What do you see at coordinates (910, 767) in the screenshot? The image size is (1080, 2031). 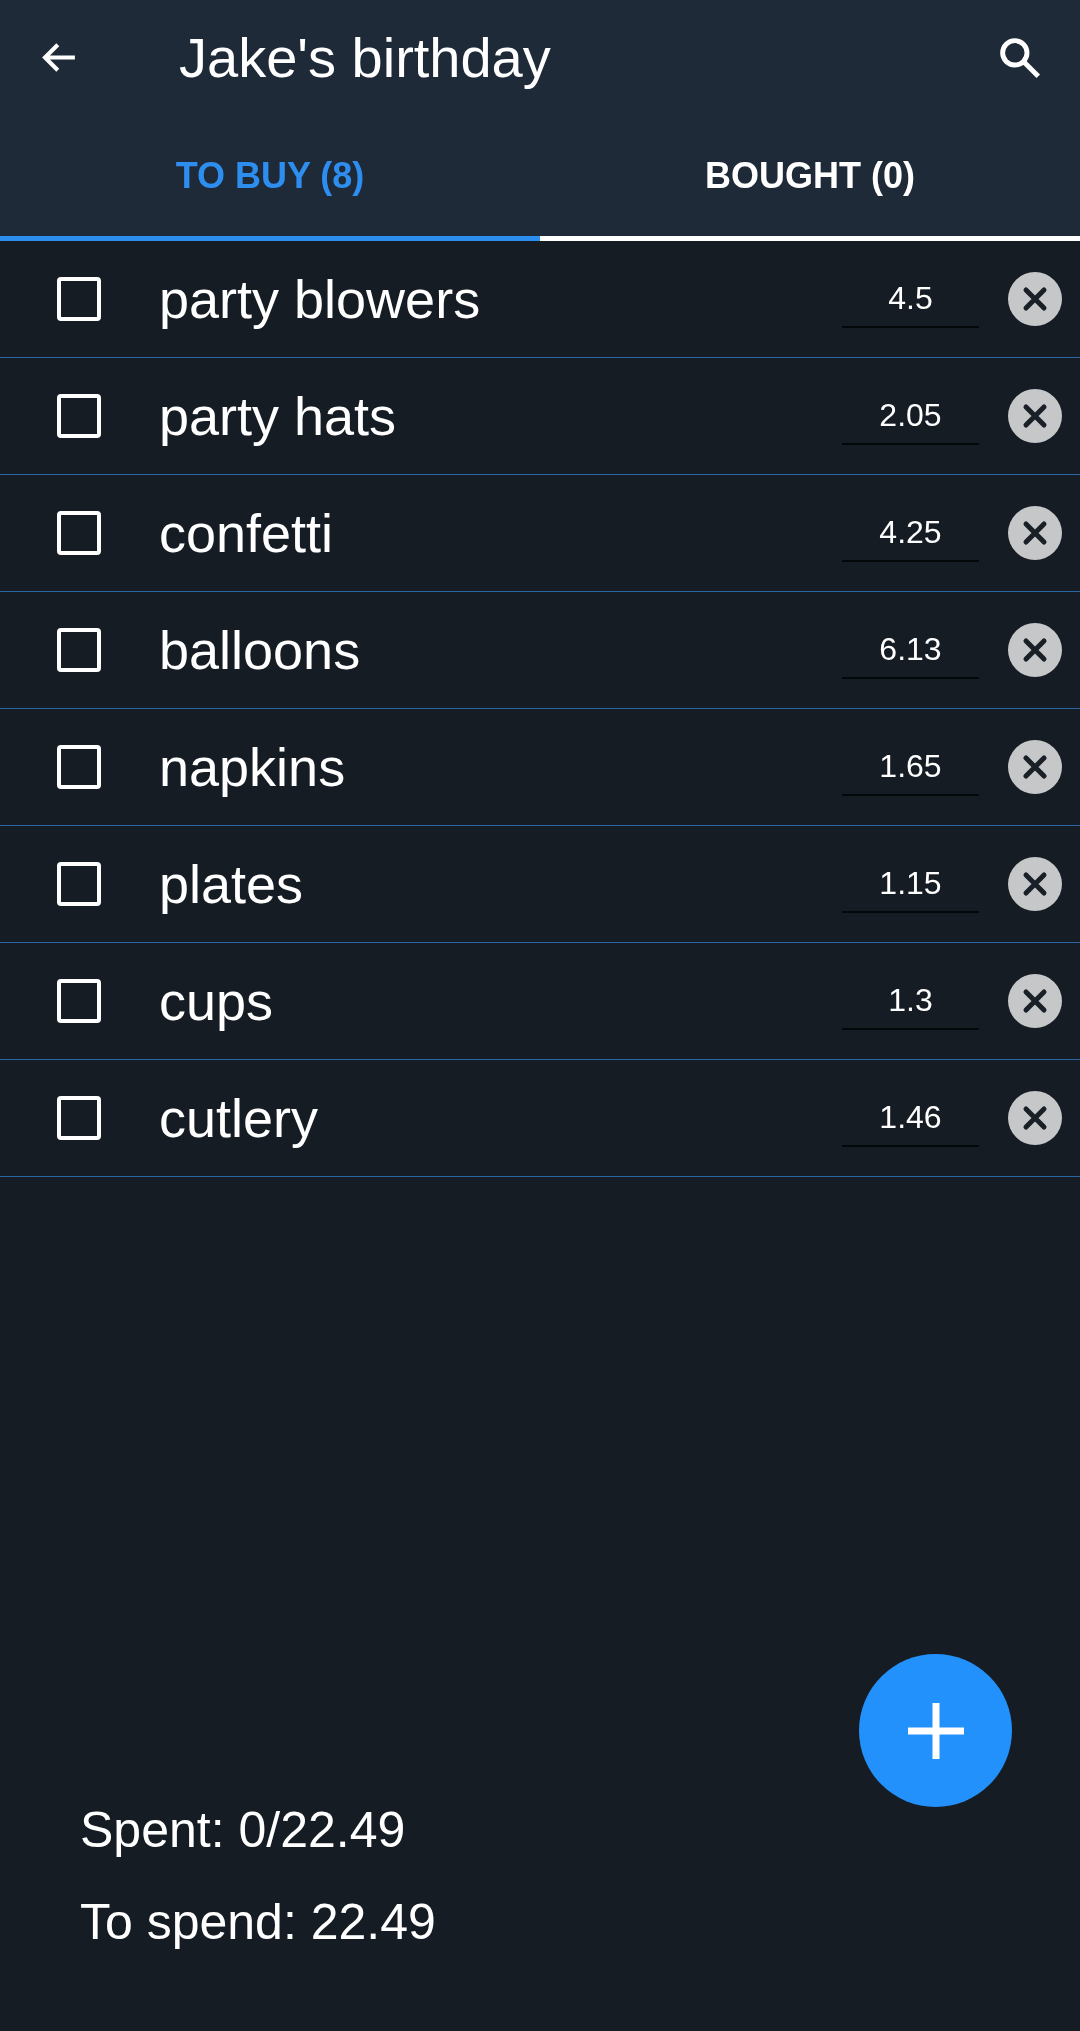 I see `price-field: 1.65` at bounding box center [910, 767].